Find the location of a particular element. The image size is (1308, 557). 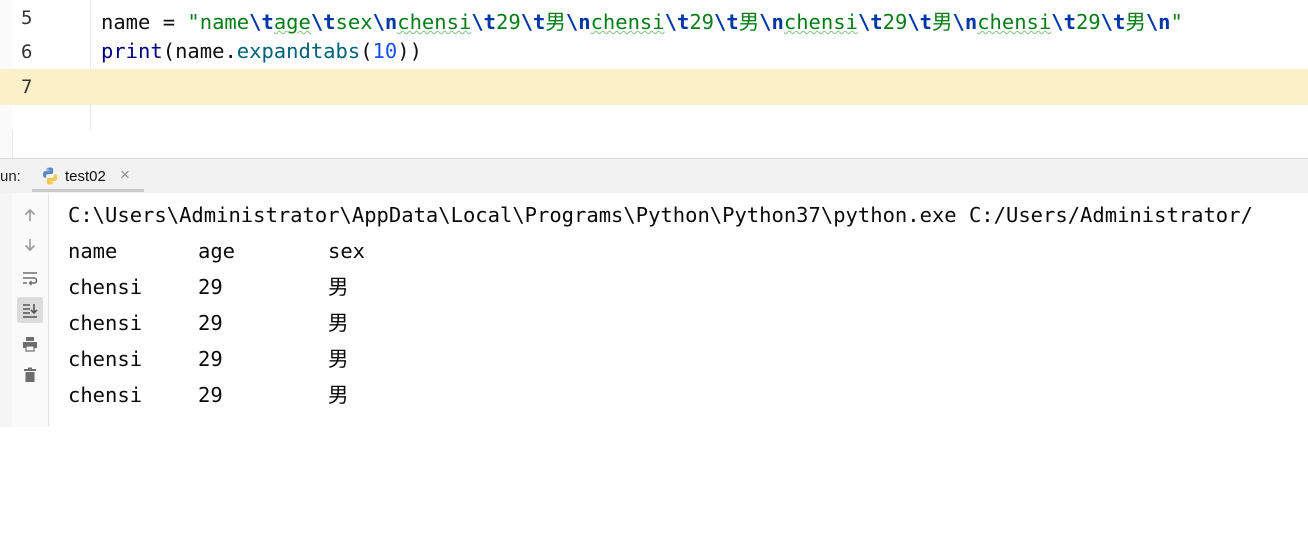

scroll-up-icon is located at coordinates (30, 214).